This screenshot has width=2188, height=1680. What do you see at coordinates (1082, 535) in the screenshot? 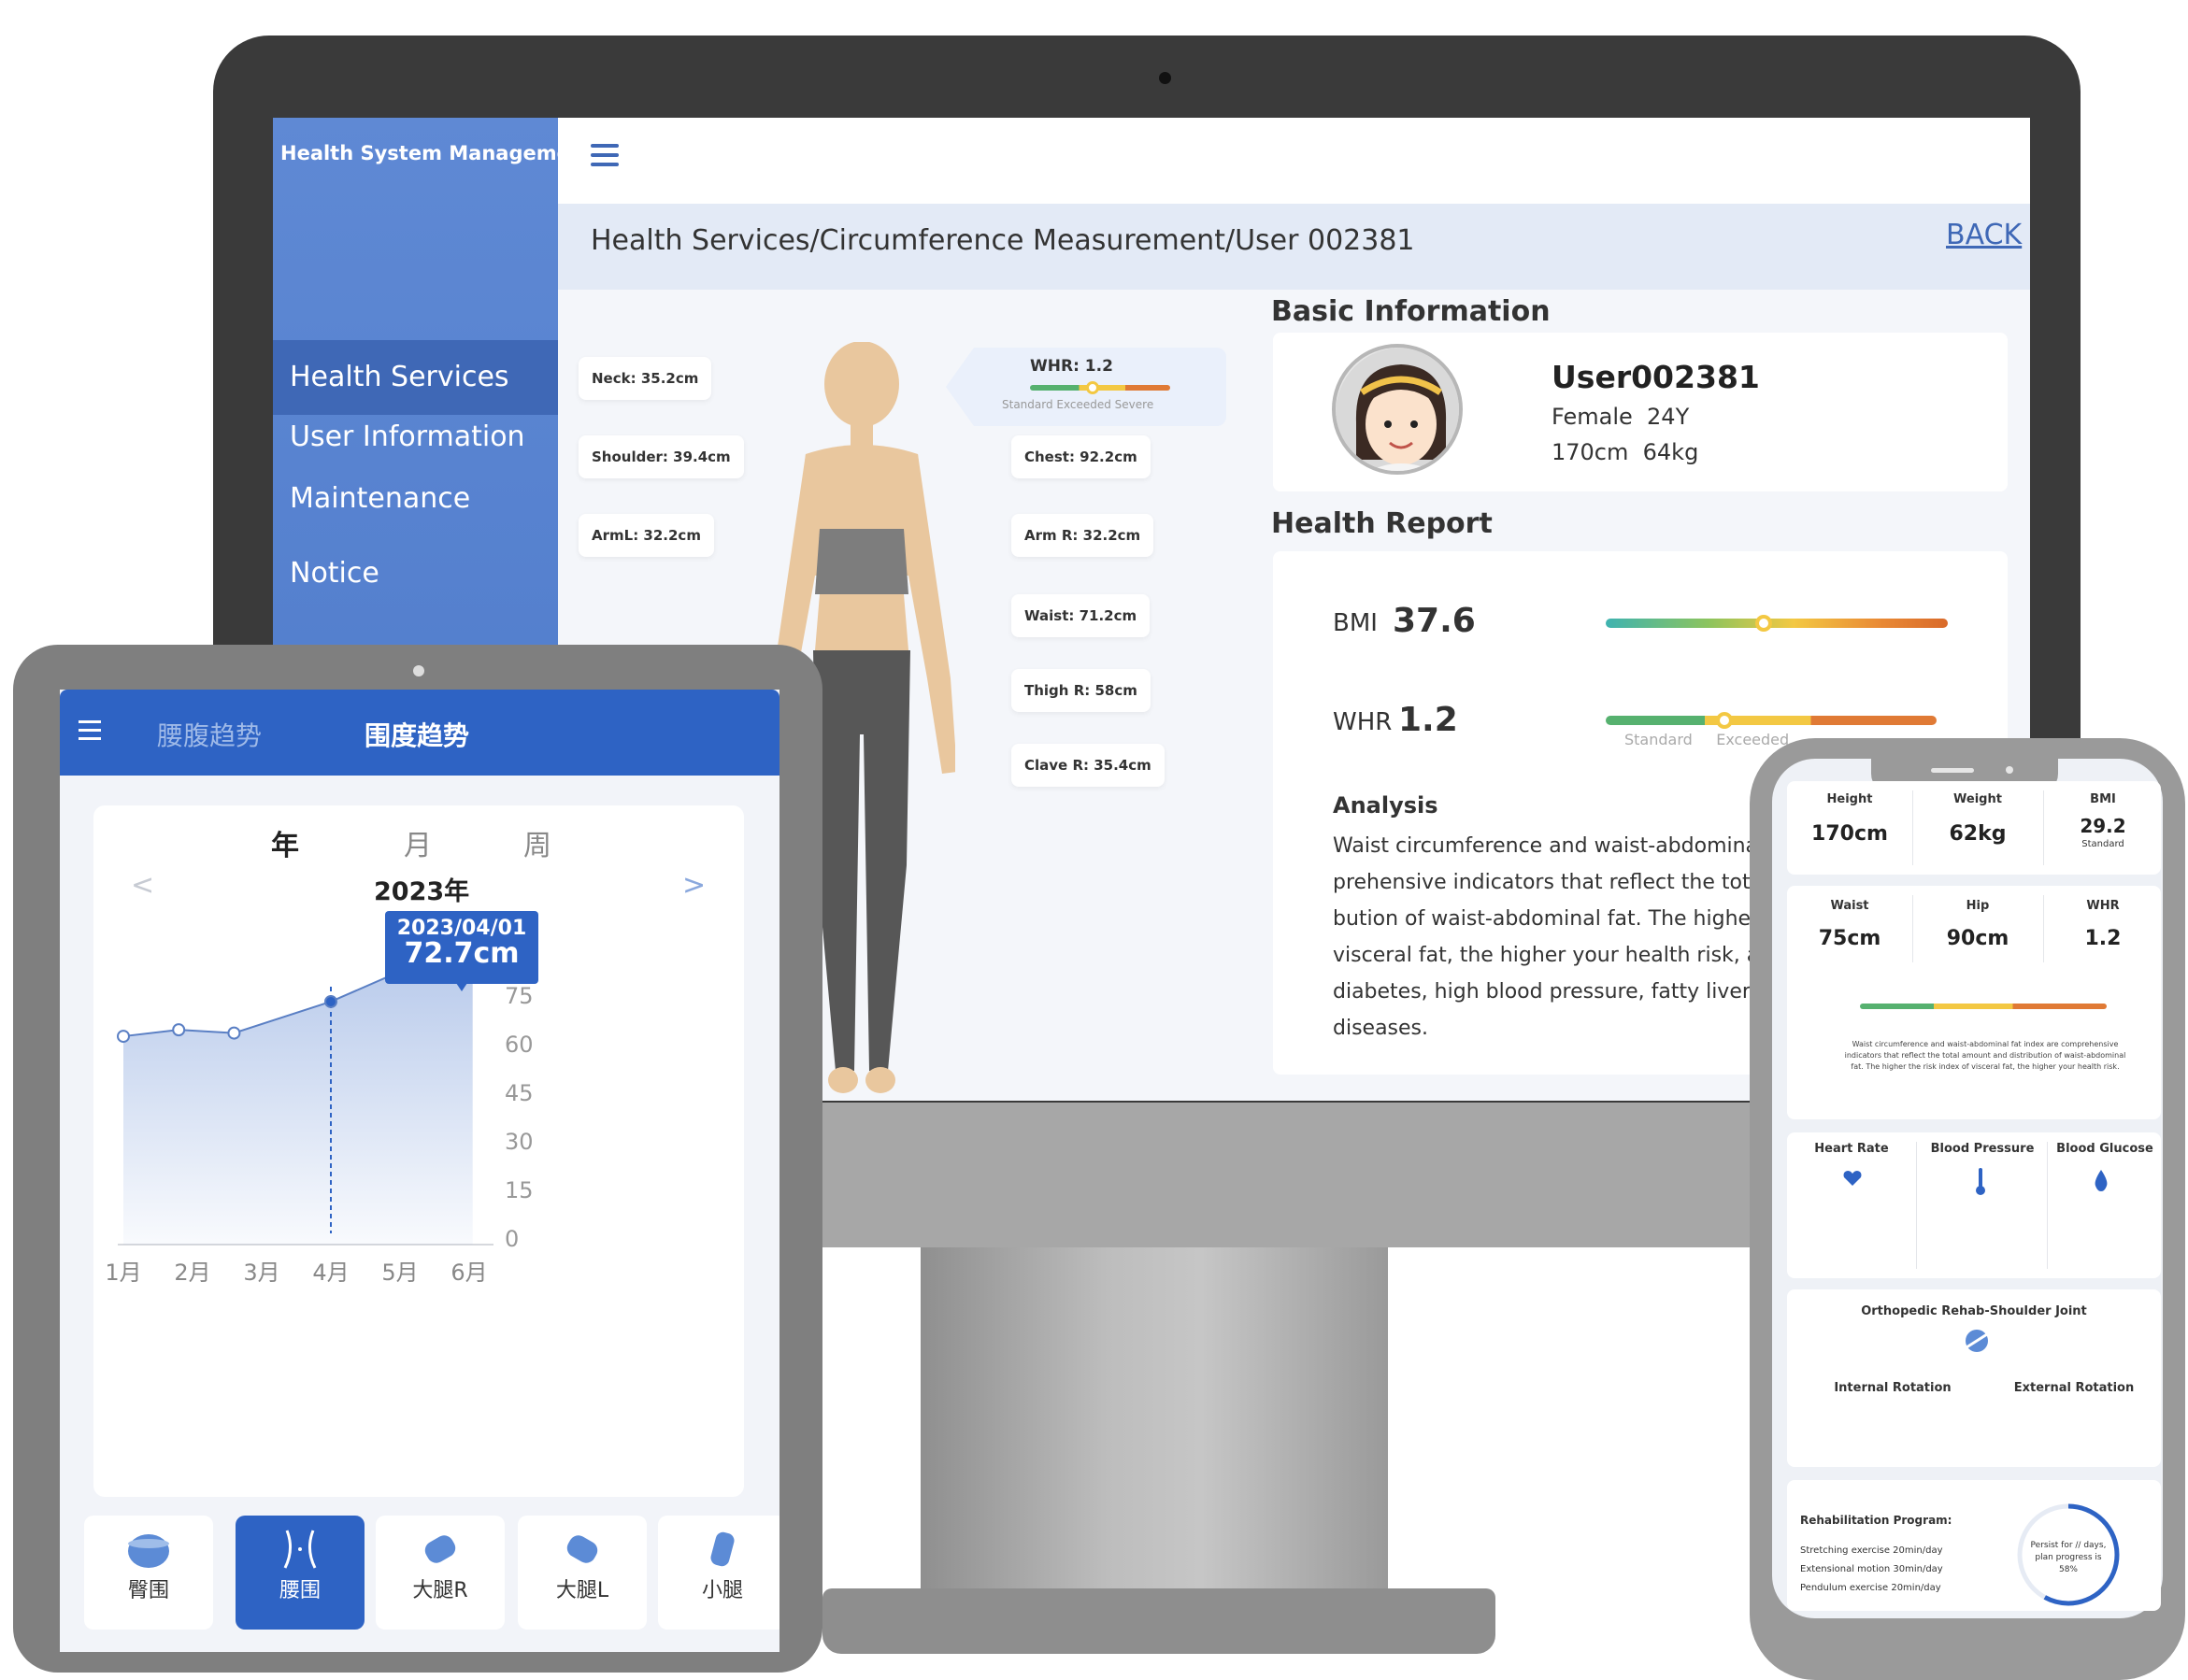
I see `measurement-arm-right: Arm R: 32.2cm` at bounding box center [1082, 535].